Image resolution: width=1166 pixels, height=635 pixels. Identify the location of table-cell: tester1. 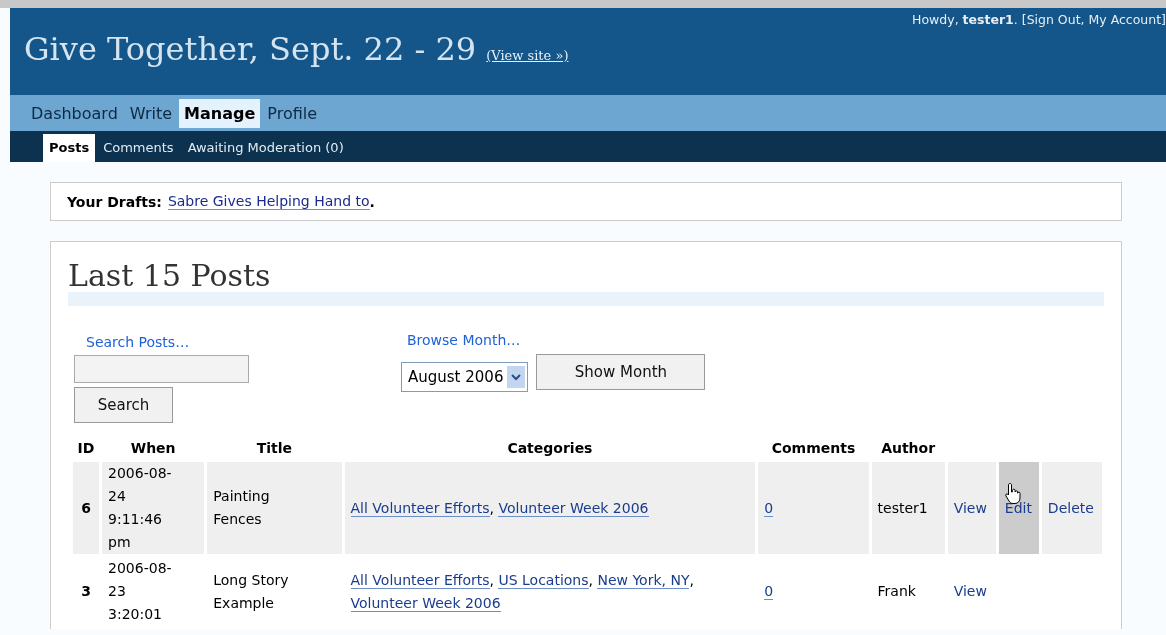
(908, 508).